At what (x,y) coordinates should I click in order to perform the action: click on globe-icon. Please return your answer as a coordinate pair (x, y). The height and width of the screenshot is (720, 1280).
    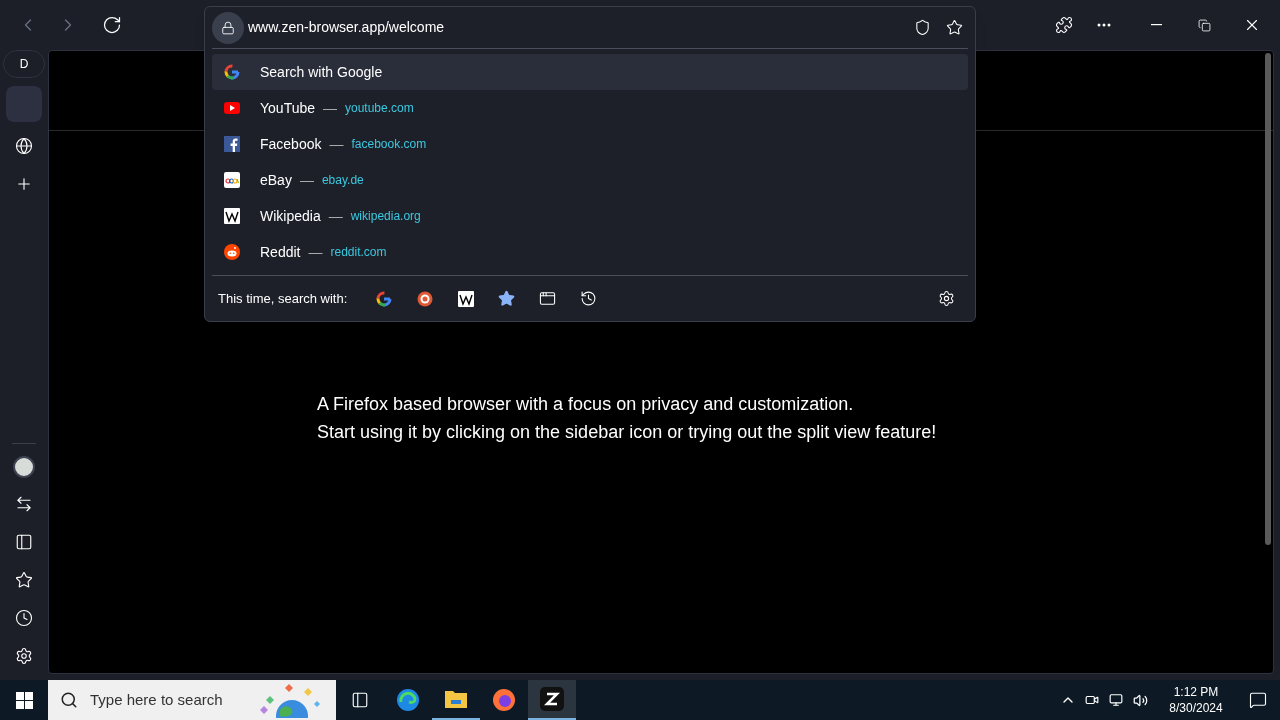
    Looking at the image, I should click on (24, 146).